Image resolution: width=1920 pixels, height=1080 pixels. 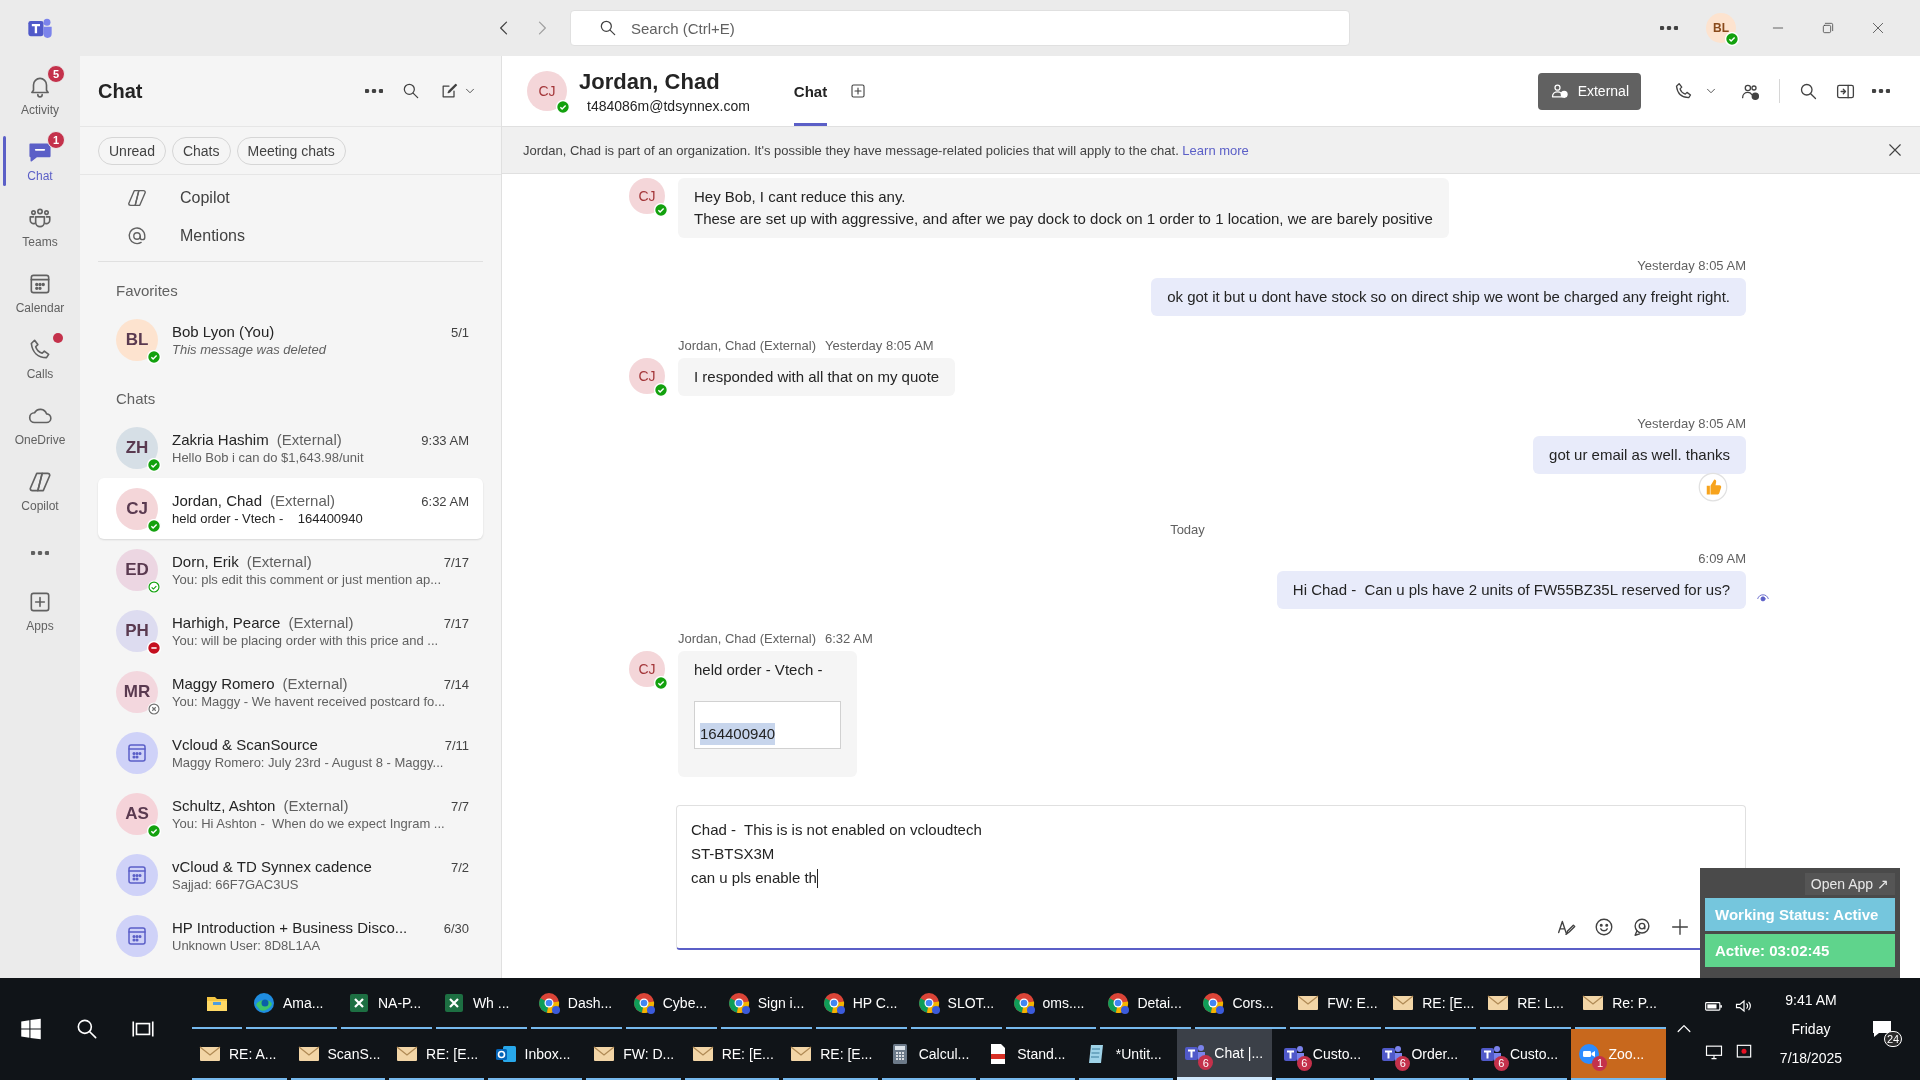 I want to click on learn-more-link: Learn more, so click(x=1215, y=150).